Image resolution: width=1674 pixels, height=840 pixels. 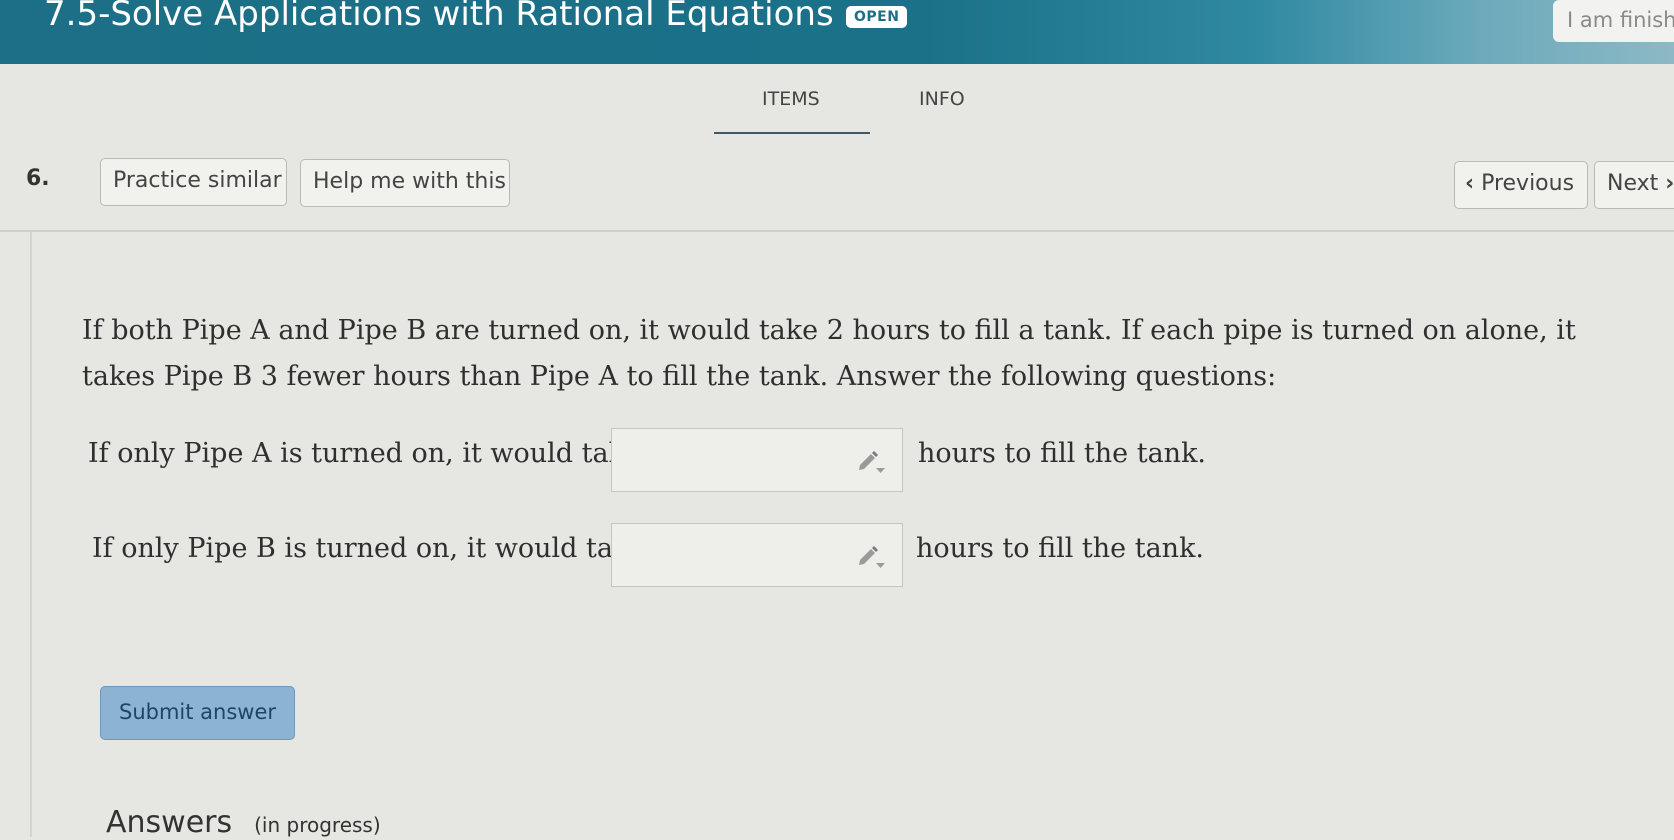 I want to click on row-a-suffix: hours to fill the tank., so click(x=1062, y=453).